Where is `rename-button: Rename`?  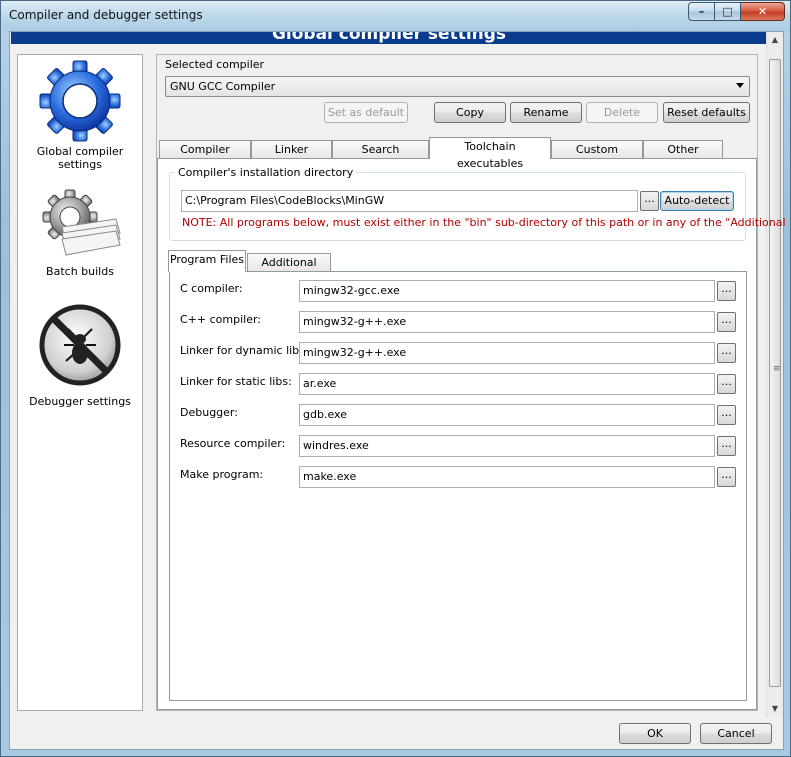 rename-button: Rename is located at coordinates (546, 112).